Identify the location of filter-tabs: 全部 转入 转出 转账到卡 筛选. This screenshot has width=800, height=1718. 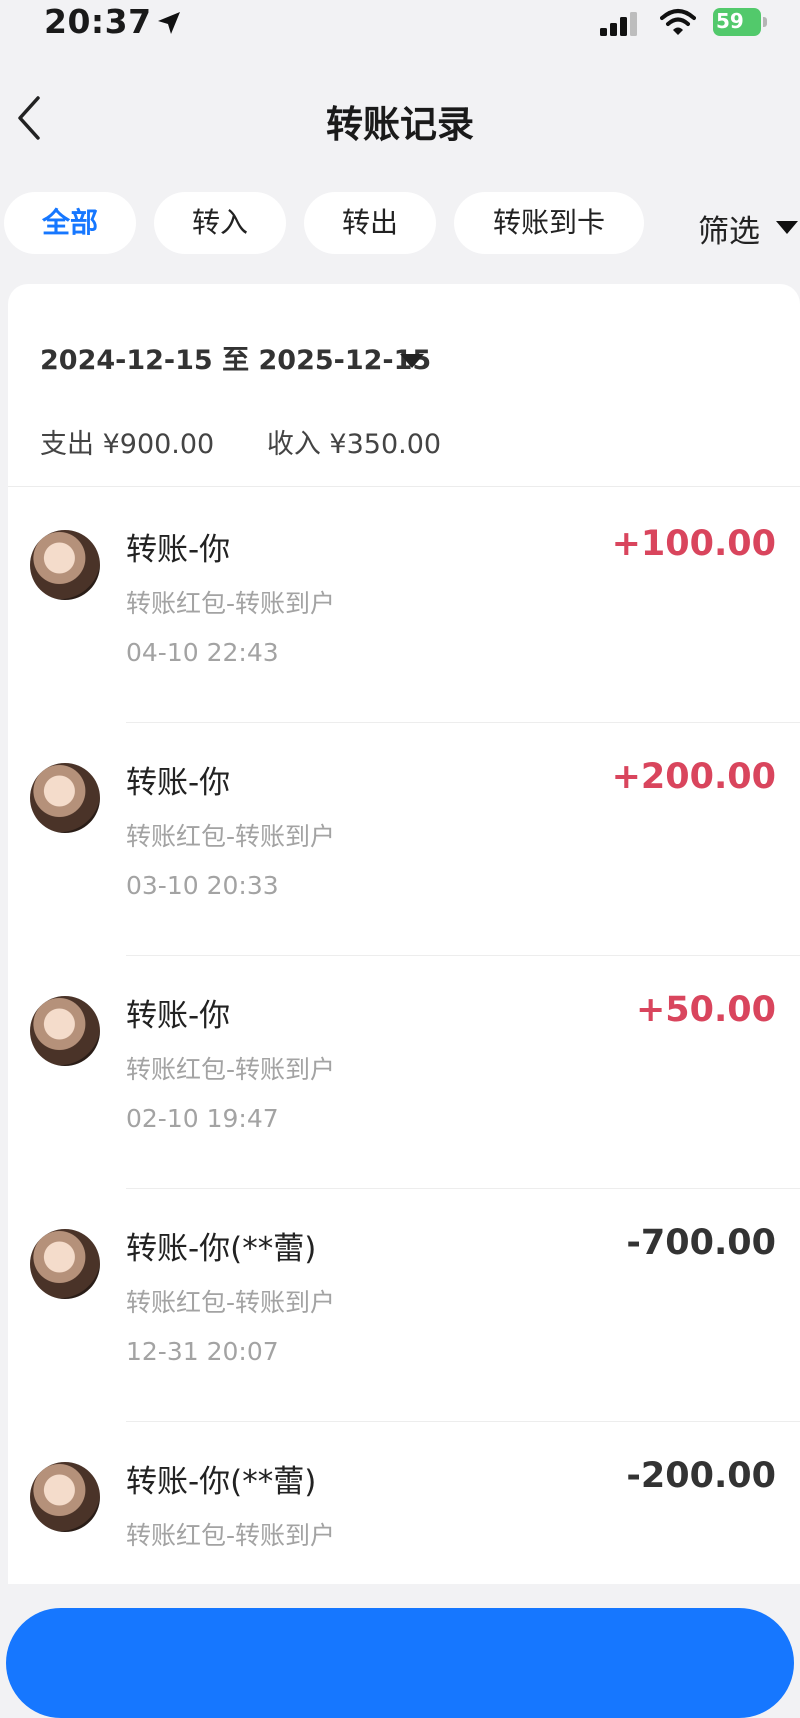
(400, 224).